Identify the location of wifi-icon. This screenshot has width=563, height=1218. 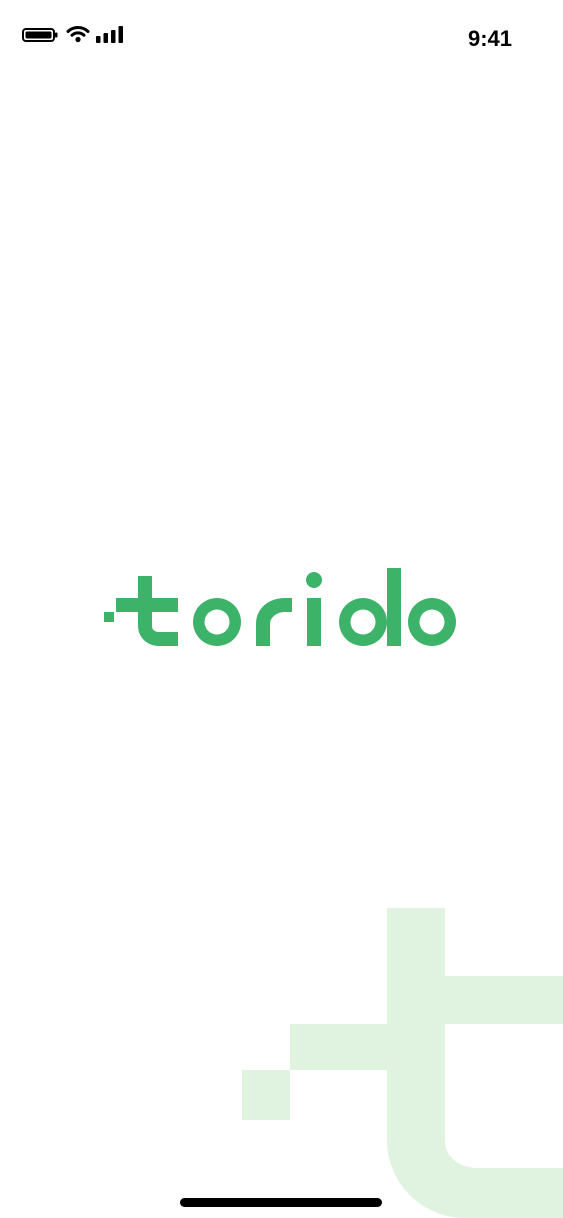
(78, 34).